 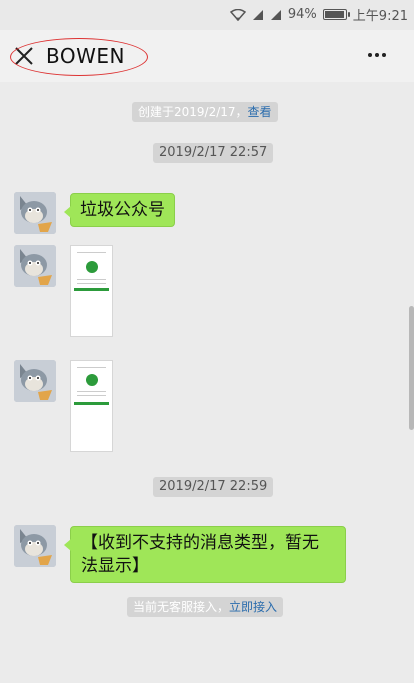 I want to click on message-bubble: 【收到不支持的消息类型，暂无法显示】, so click(x=205, y=554).